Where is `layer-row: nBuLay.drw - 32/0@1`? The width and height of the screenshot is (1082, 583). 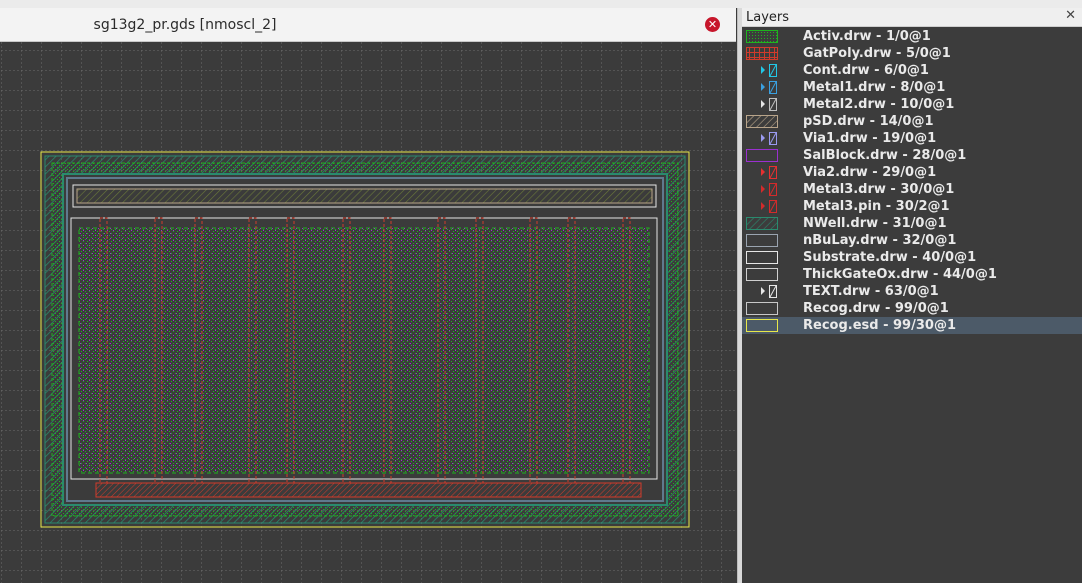 layer-row: nBuLay.drw - 32/0@1 is located at coordinates (912, 240).